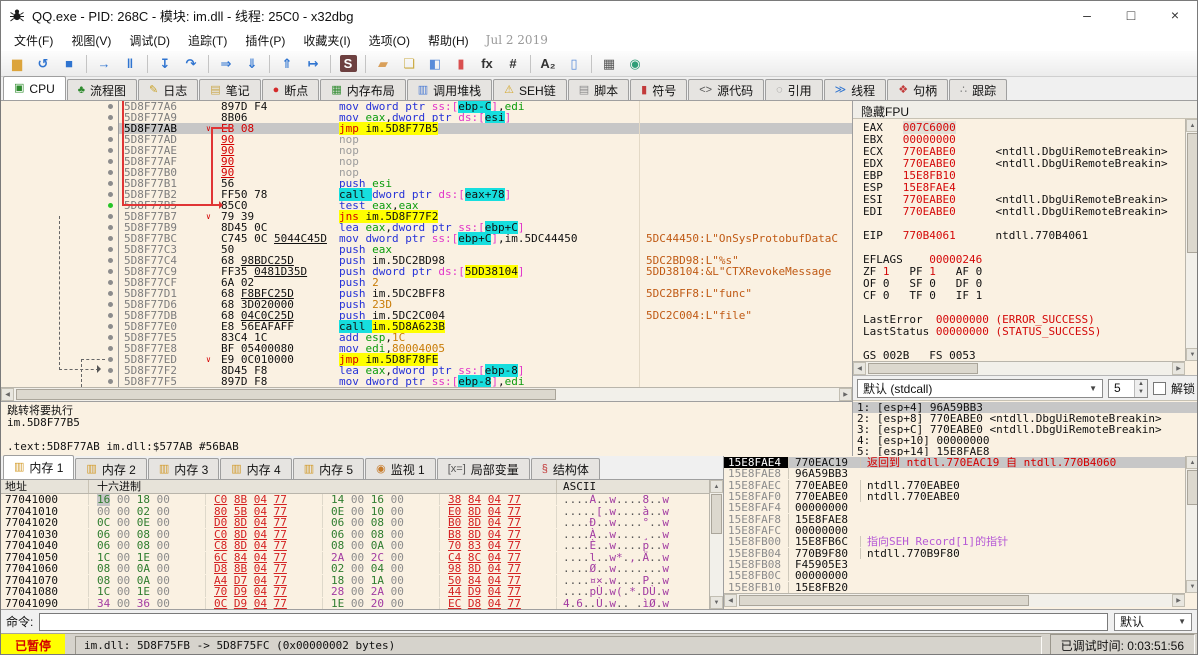 Image resolution: width=1198 pixels, height=655 pixels. I want to click on tab-struct: § 结构体, so click(565, 468).